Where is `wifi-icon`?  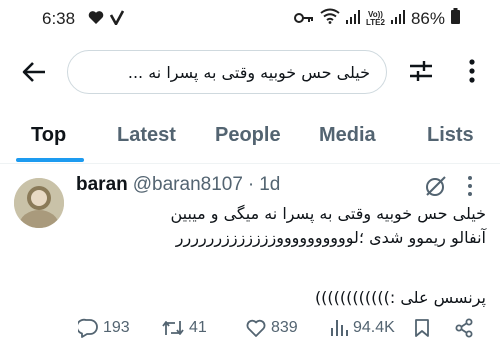
wifi-icon is located at coordinates (330, 18).